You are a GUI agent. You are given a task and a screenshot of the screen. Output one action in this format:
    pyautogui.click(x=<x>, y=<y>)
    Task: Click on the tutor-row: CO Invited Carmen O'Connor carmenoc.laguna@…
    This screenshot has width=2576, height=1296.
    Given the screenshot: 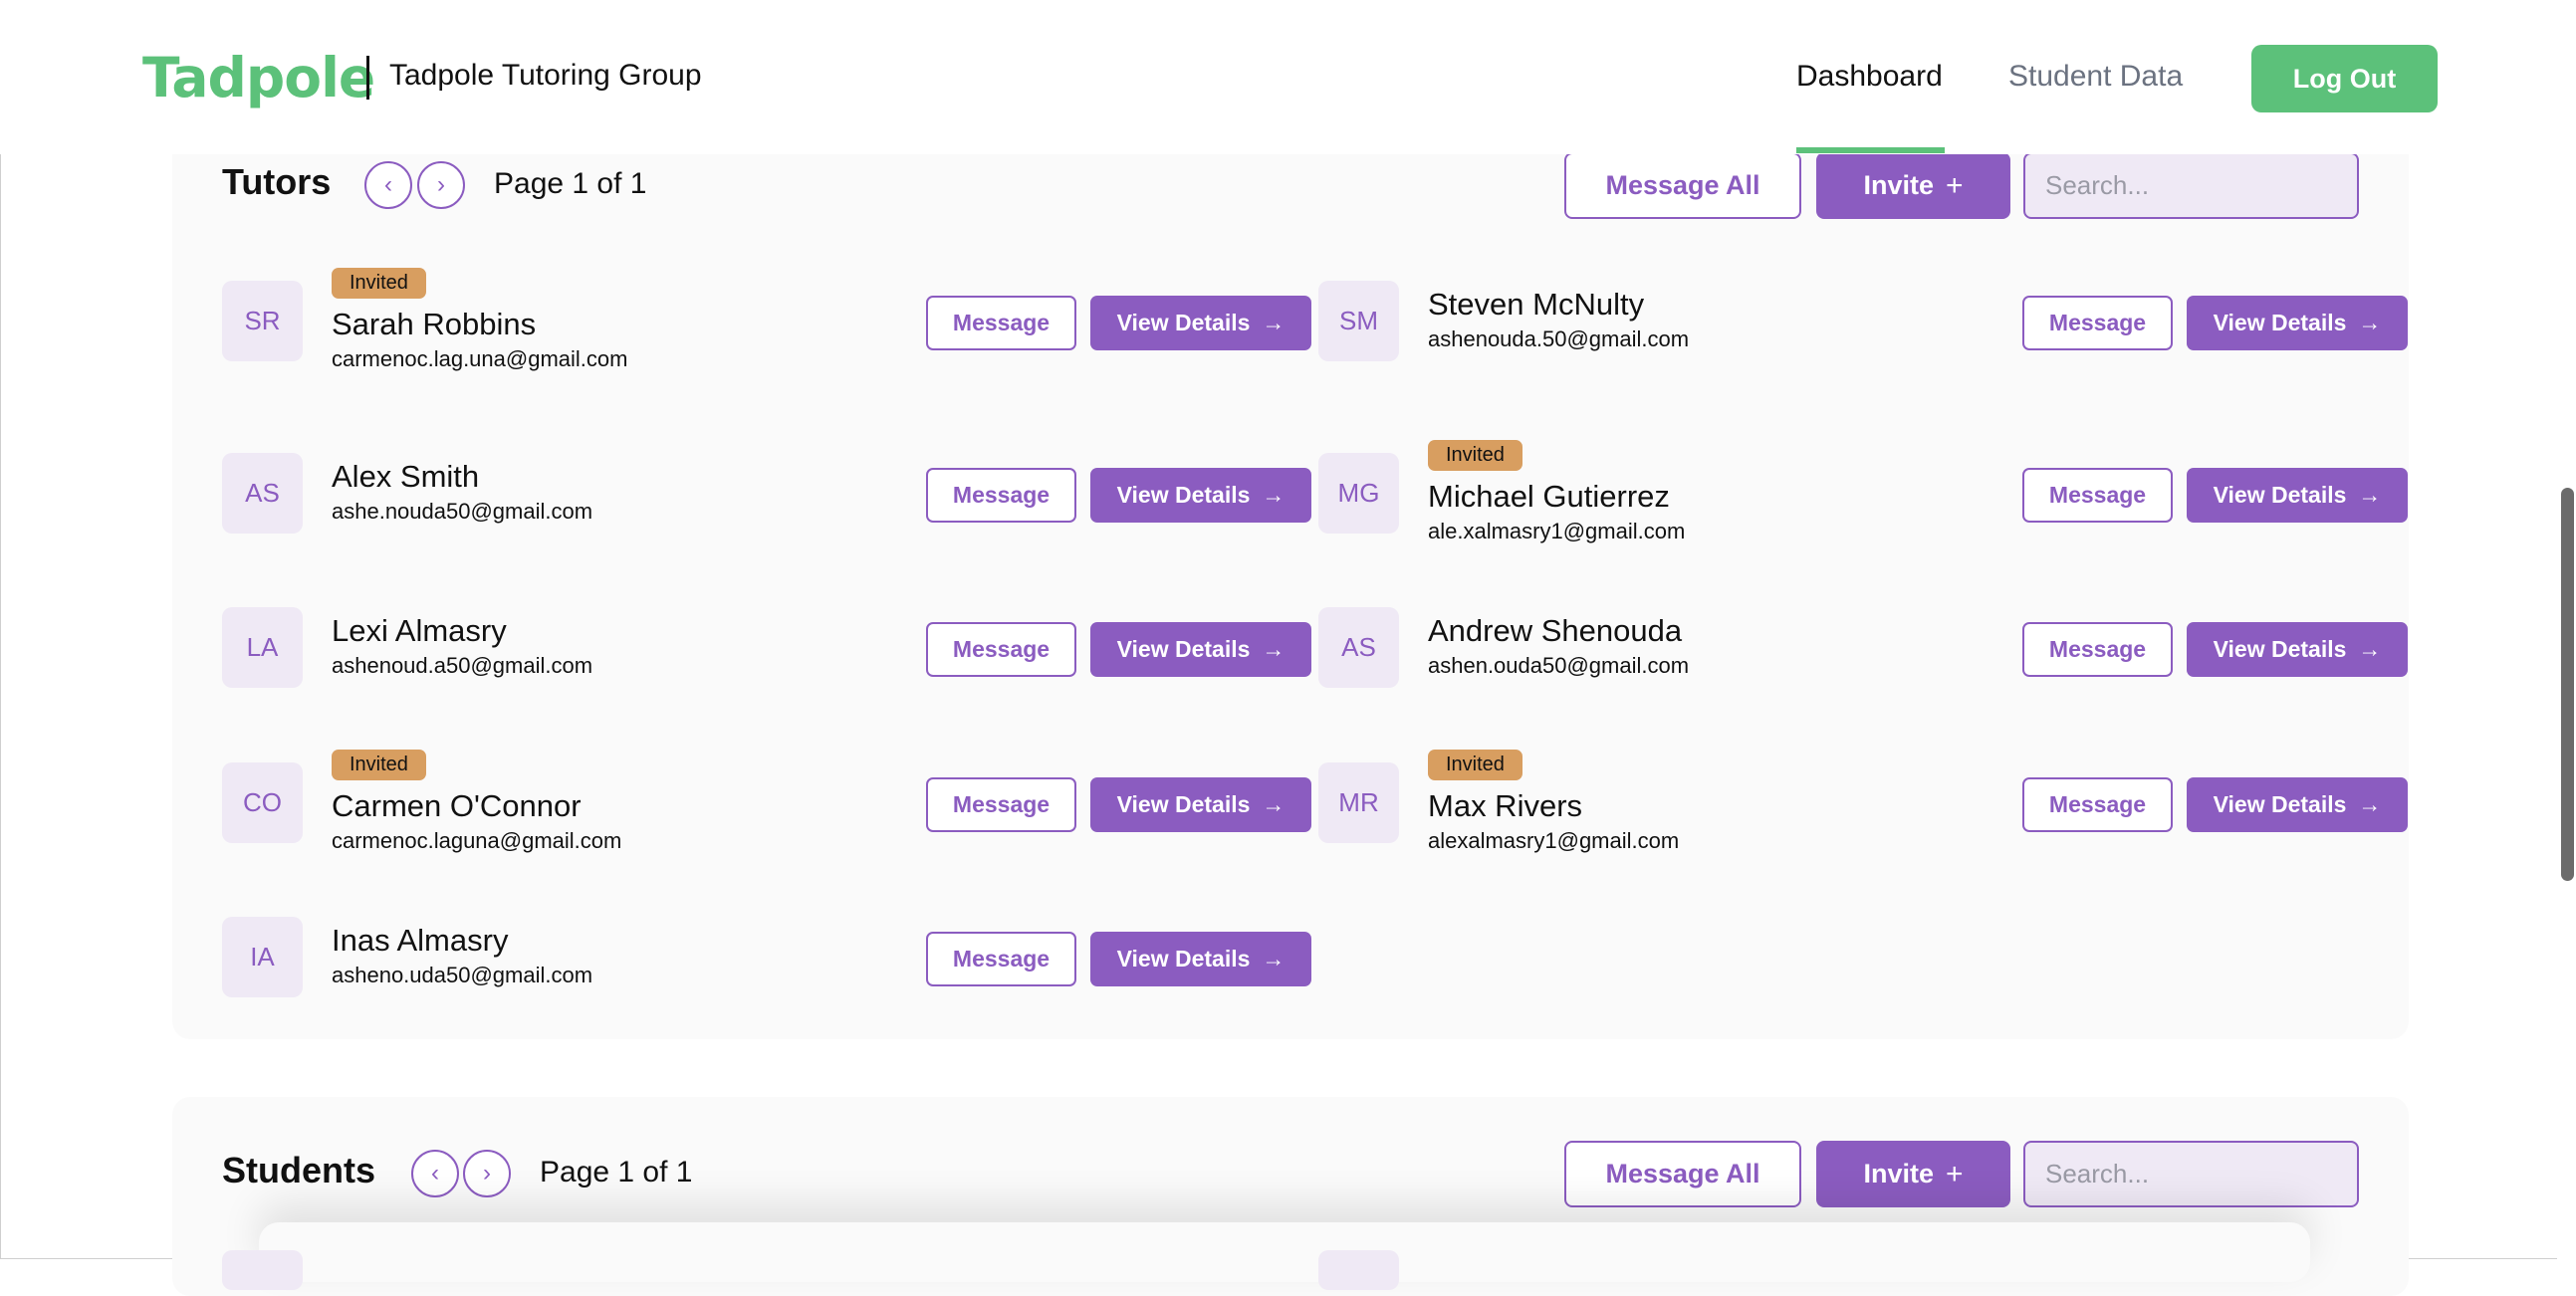 What is the action you would take?
    pyautogui.click(x=766, y=801)
    